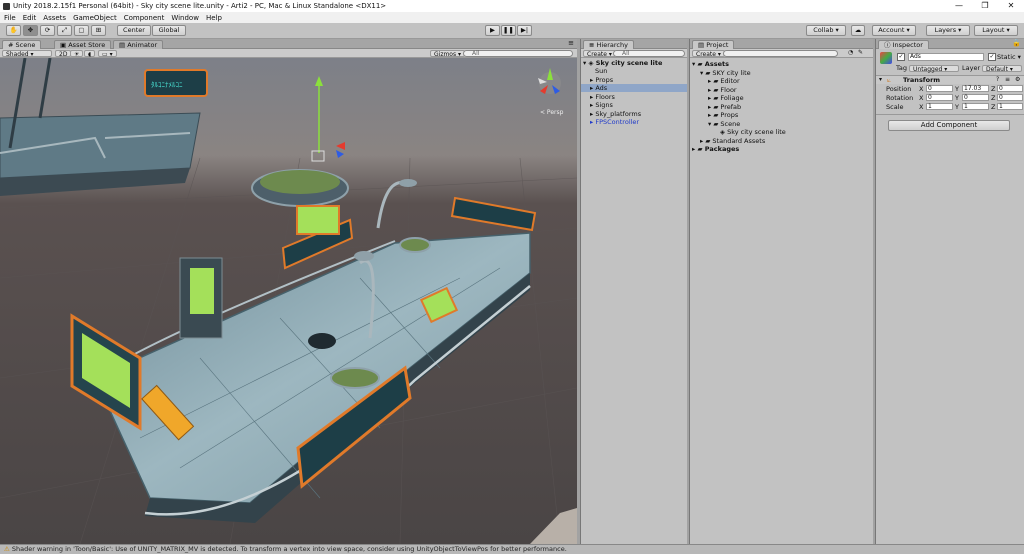 The height and width of the screenshot is (554, 1024). I want to click on panel-menu-icon: ≡, so click(571, 43).